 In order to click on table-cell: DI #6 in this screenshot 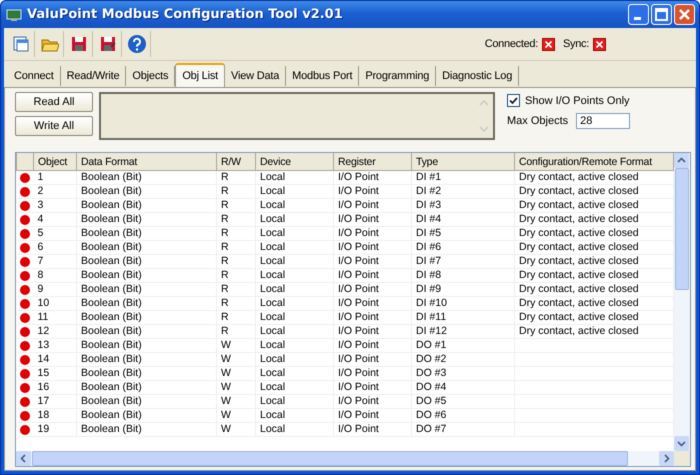, I will do `click(429, 247)`.